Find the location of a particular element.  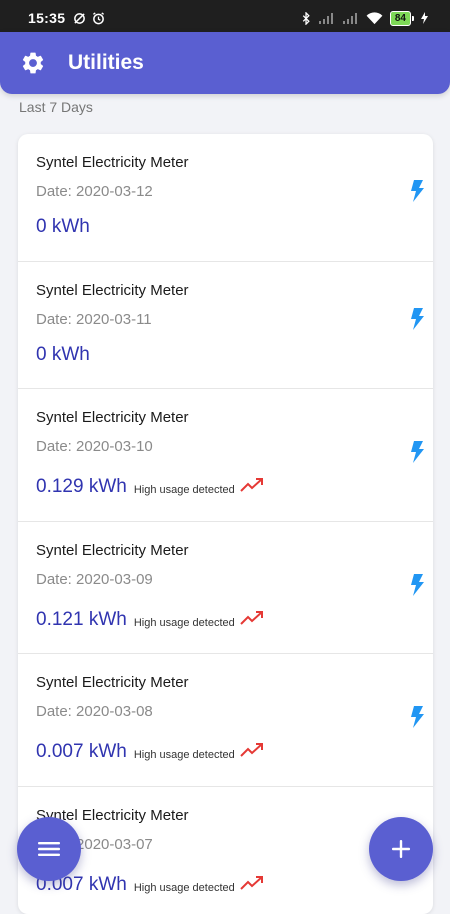

reading-value: 0.007 kWh is located at coordinates (81, 751).